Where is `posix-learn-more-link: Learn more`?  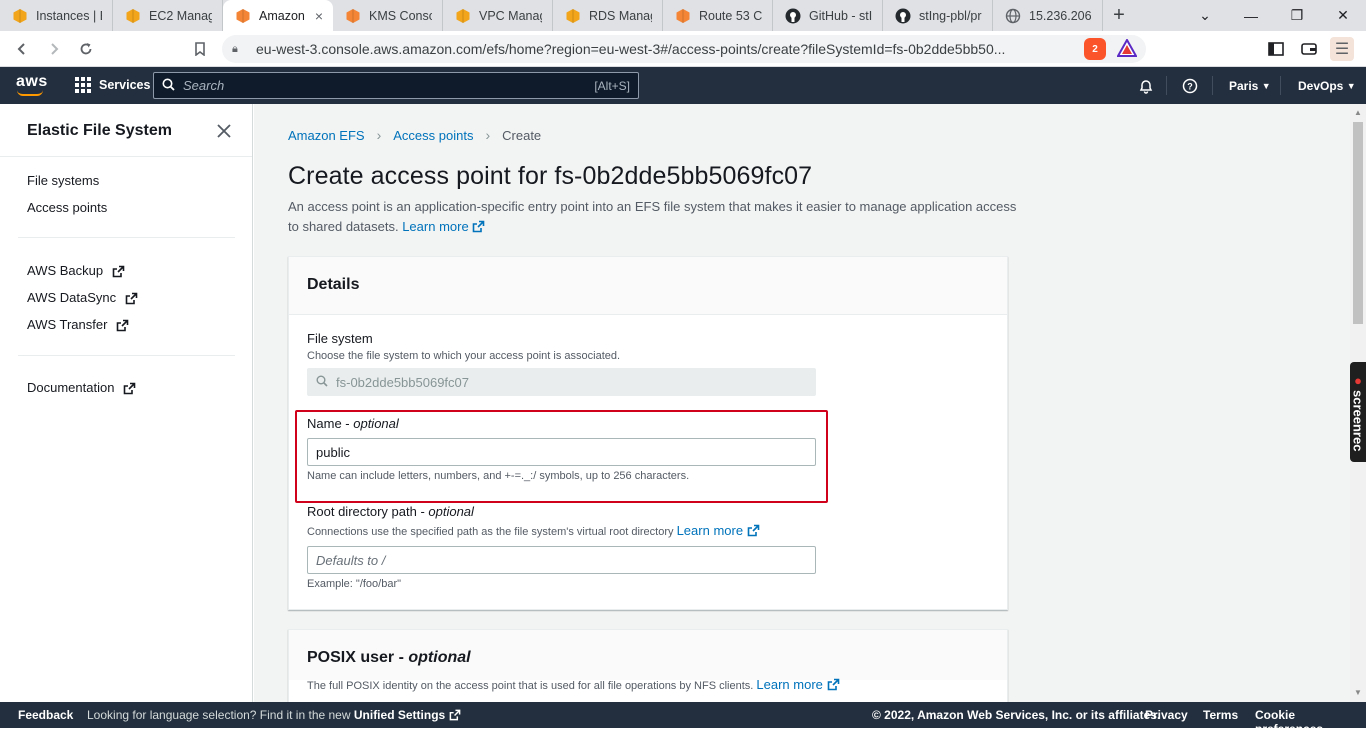 posix-learn-more-link: Learn more is located at coordinates (797, 684).